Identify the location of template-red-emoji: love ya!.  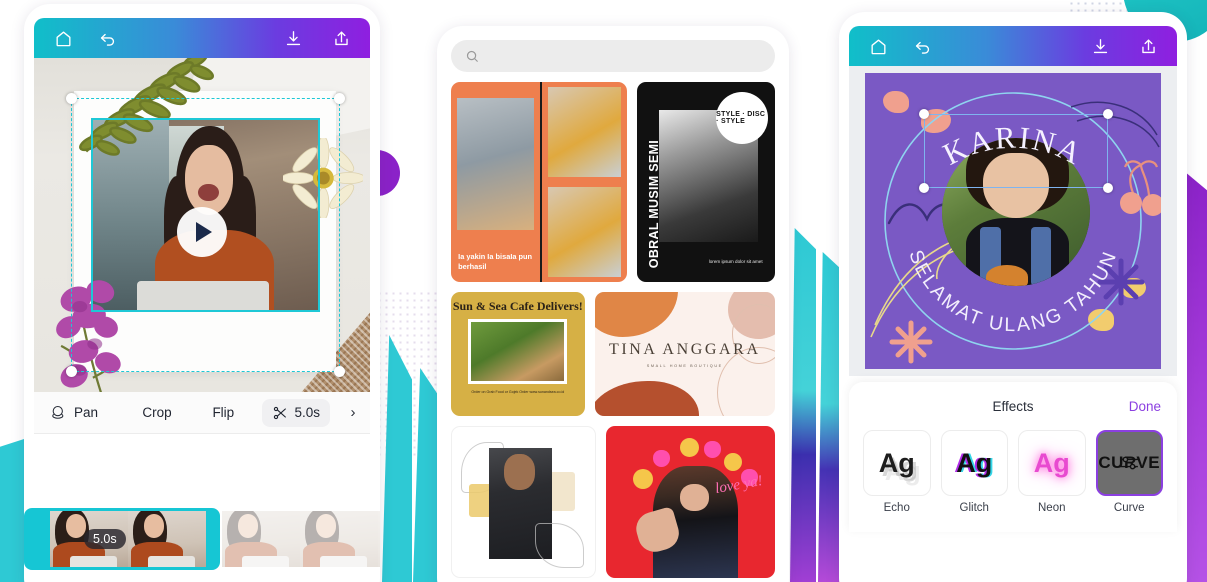
(690, 502).